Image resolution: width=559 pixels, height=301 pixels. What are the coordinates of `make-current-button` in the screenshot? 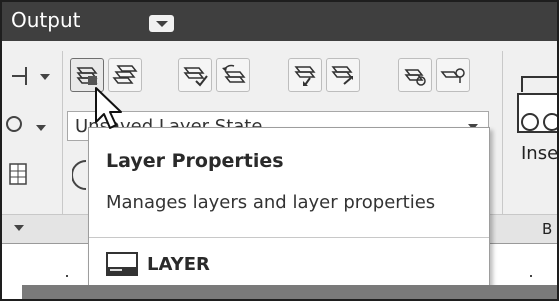 It's located at (195, 75).